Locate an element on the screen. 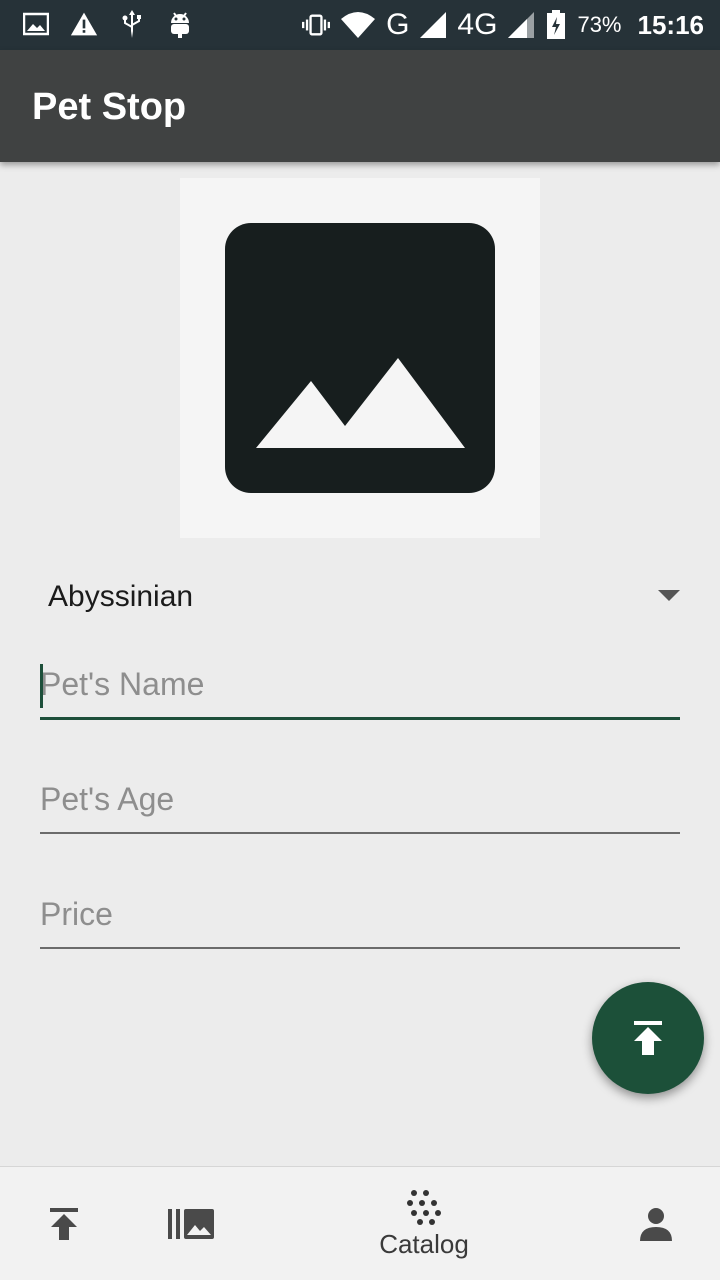  wifi-icon is located at coordinates (358, 25).